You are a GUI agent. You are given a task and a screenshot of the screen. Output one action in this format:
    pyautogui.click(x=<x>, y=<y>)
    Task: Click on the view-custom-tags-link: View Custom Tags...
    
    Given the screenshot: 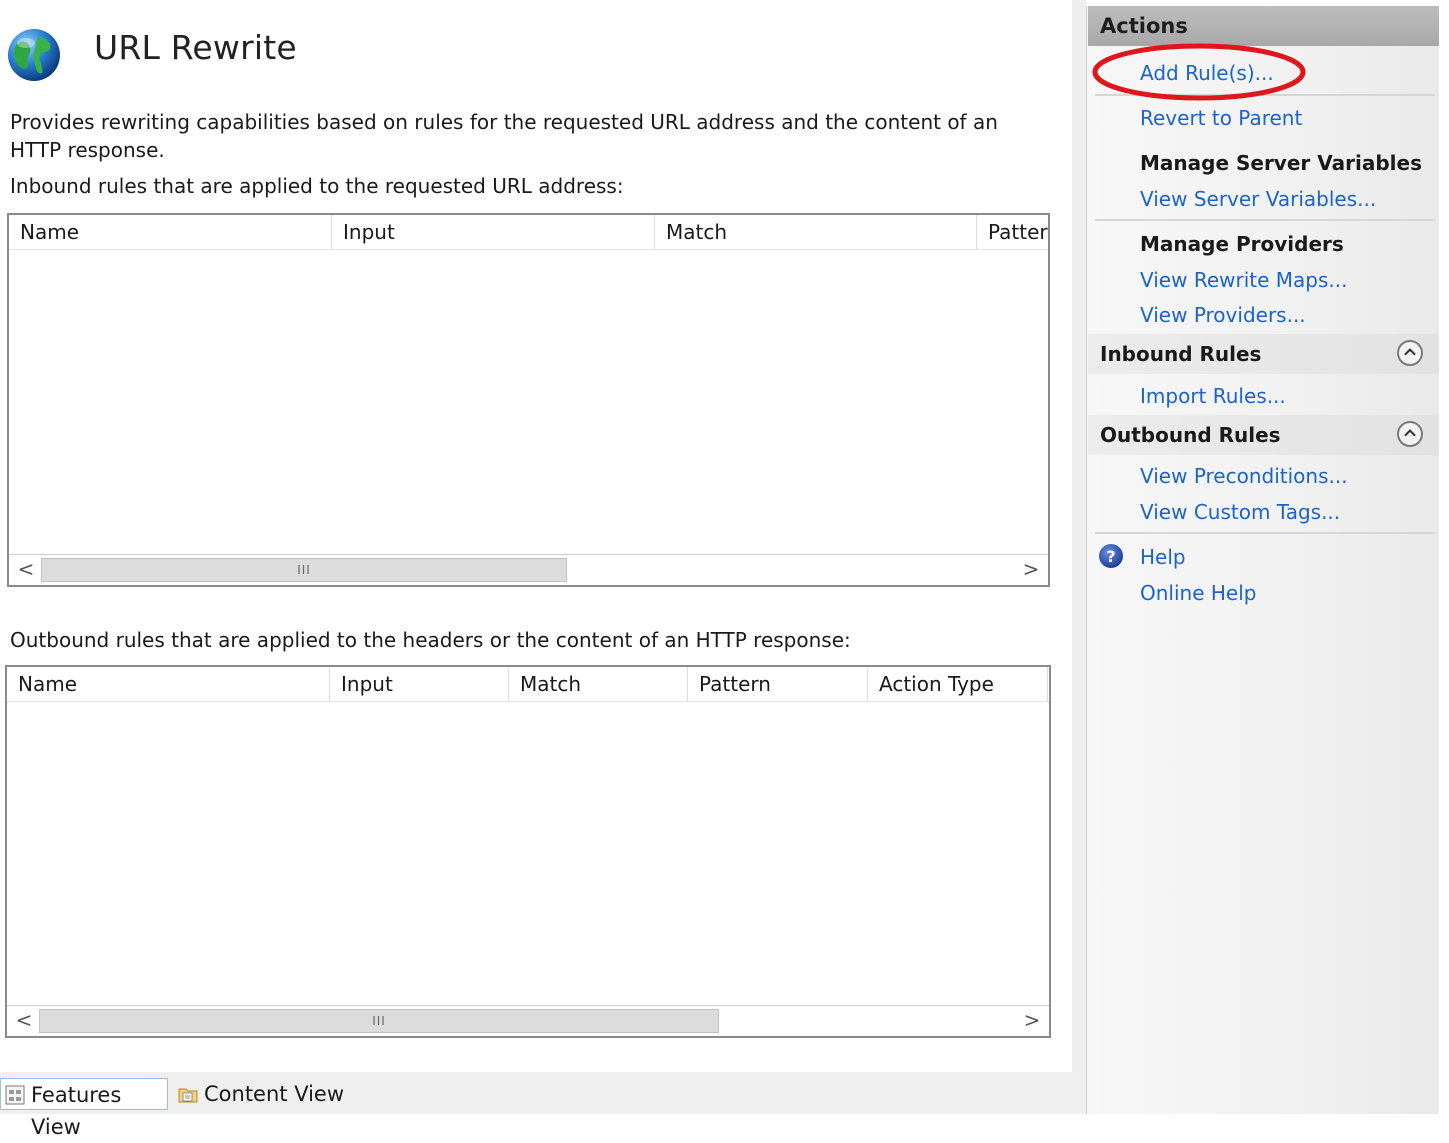 What is the action you would take?
    pyautogui.click(x=1240, y=512)
    